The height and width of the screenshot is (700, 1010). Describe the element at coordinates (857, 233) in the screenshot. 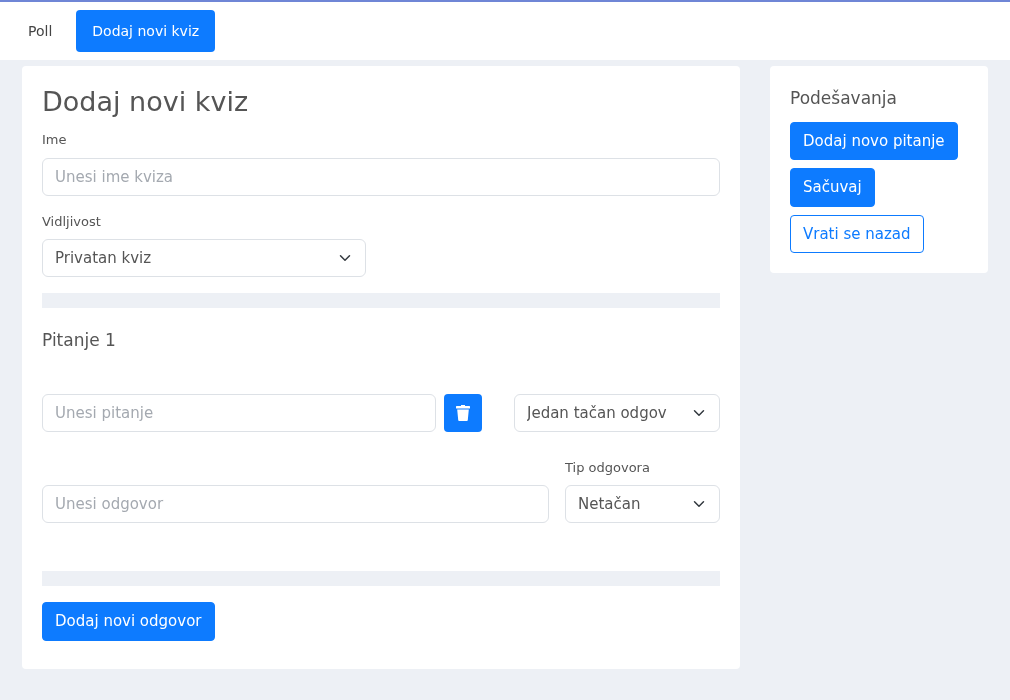

I see `settings-button: Vrati se nazad` at that location.